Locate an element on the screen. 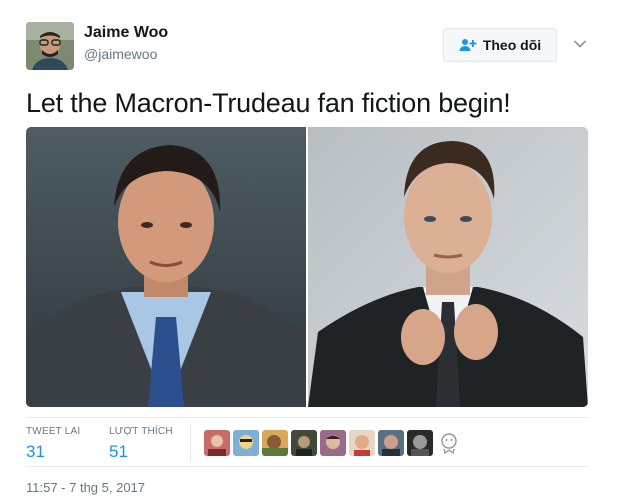  chevron-down-icon is located at coordinates (580, 44).